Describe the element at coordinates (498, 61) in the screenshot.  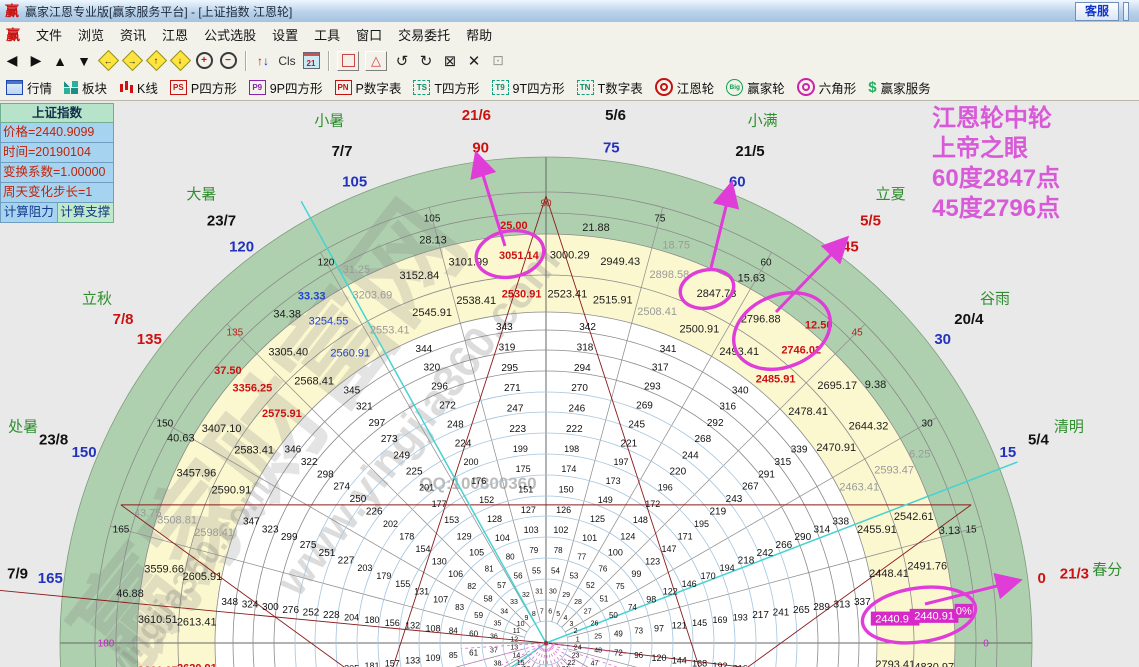
I see `screen-icon: ⊡` at that location.